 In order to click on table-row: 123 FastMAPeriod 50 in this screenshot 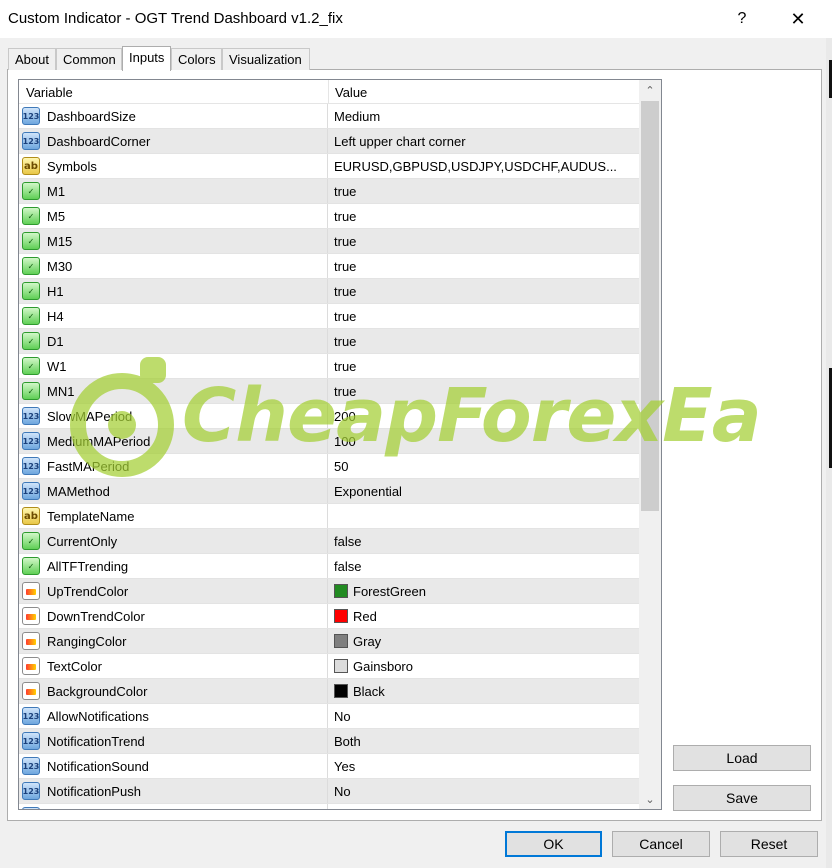, I will do `click(329, 466)`.